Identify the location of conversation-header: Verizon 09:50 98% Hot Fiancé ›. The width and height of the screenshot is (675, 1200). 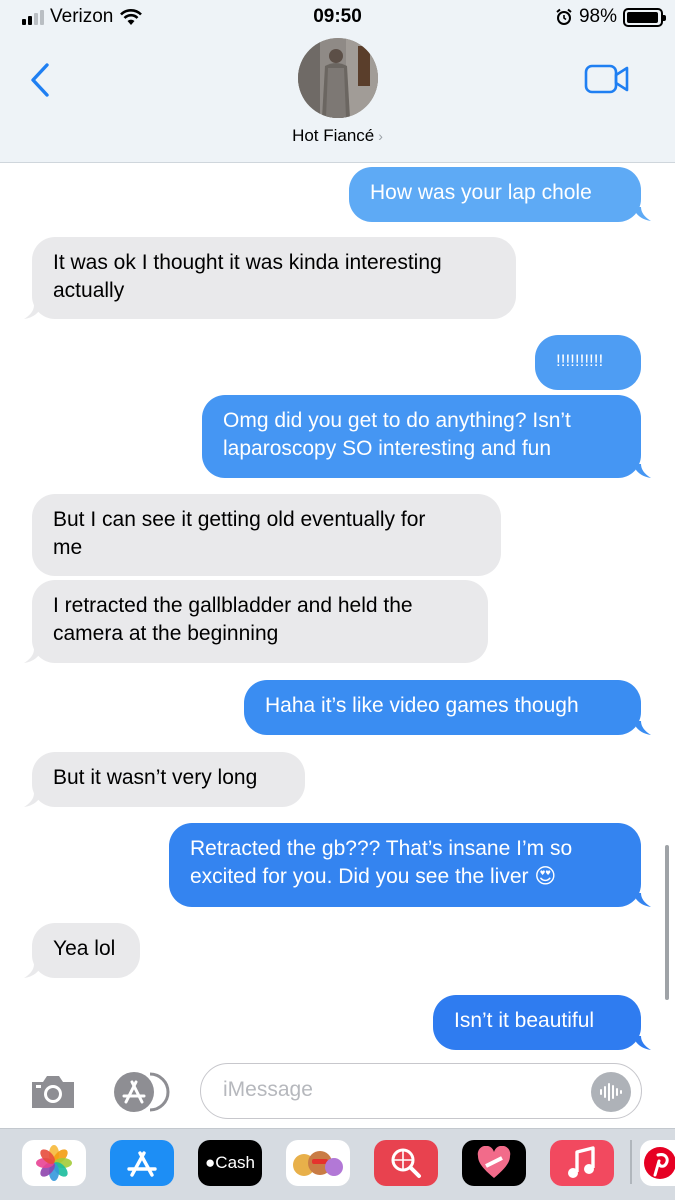
(337, 81).